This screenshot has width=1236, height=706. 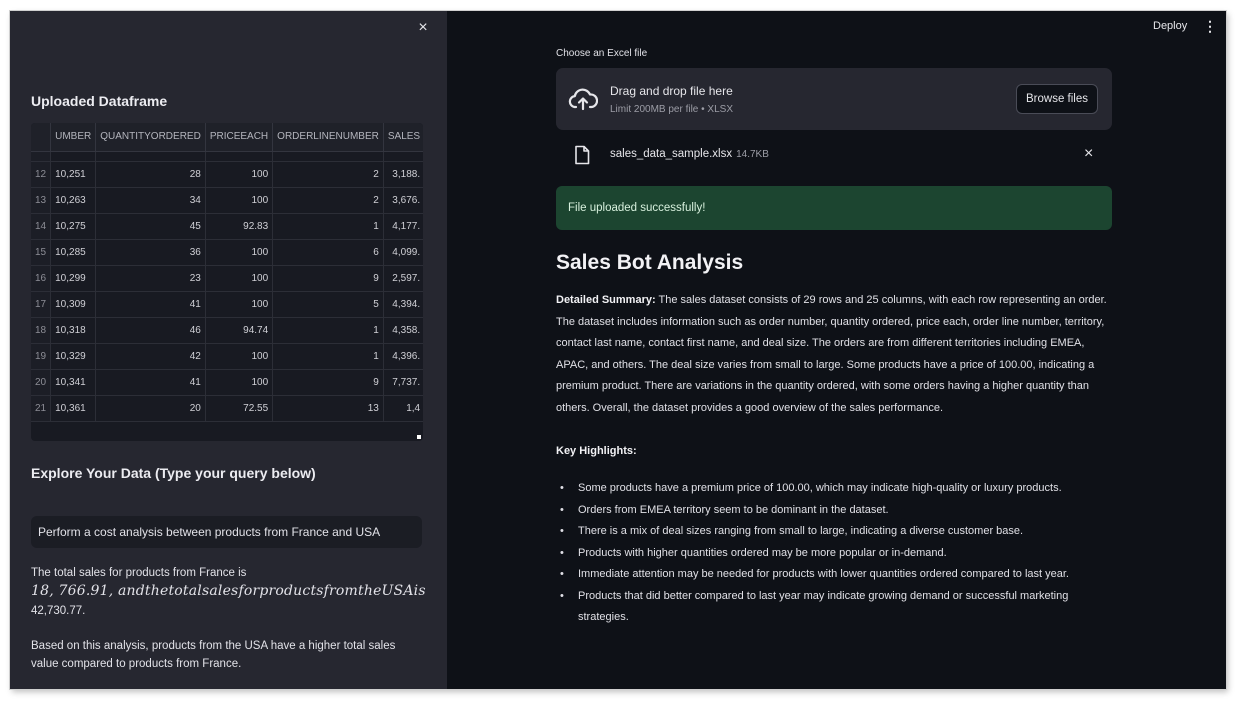 What do you see at coordinates (150, 200) in the screenshot?
I see `quantity-cell: 34` at bounding box center [150, 200].